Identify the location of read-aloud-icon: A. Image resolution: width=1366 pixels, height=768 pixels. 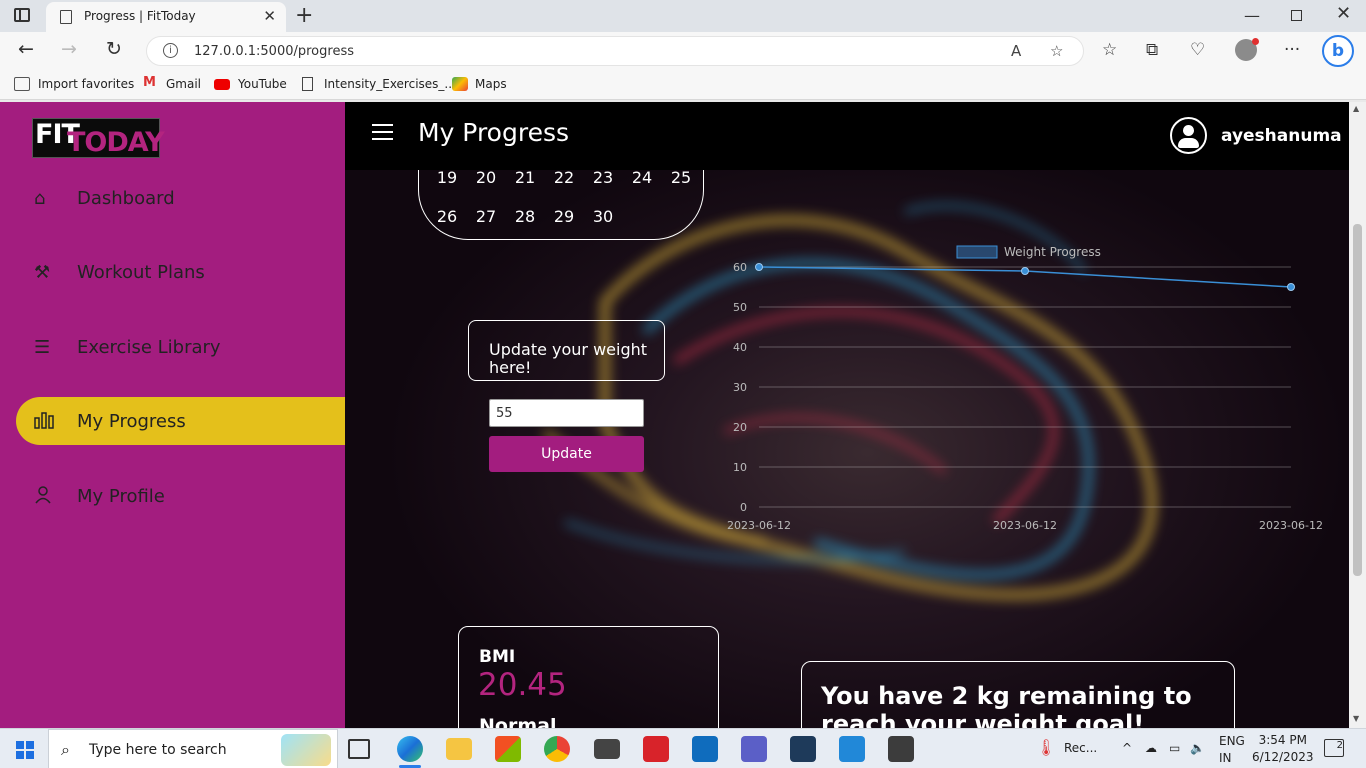
(1016, 51).